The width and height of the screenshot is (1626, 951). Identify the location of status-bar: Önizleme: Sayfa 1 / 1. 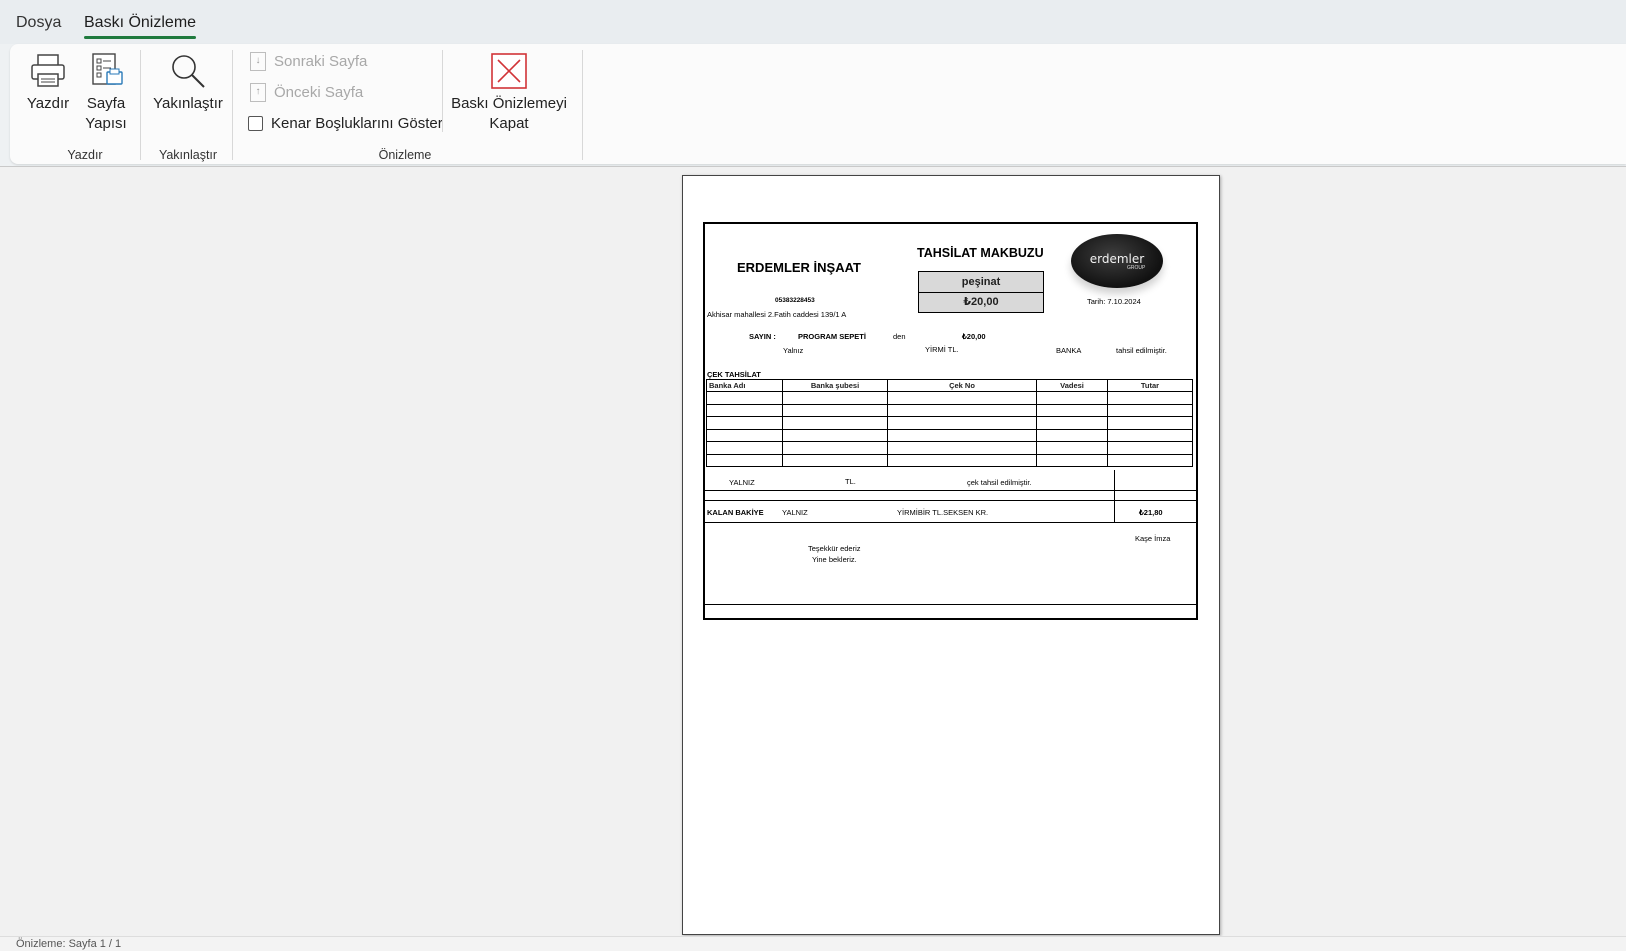
(813, 943).